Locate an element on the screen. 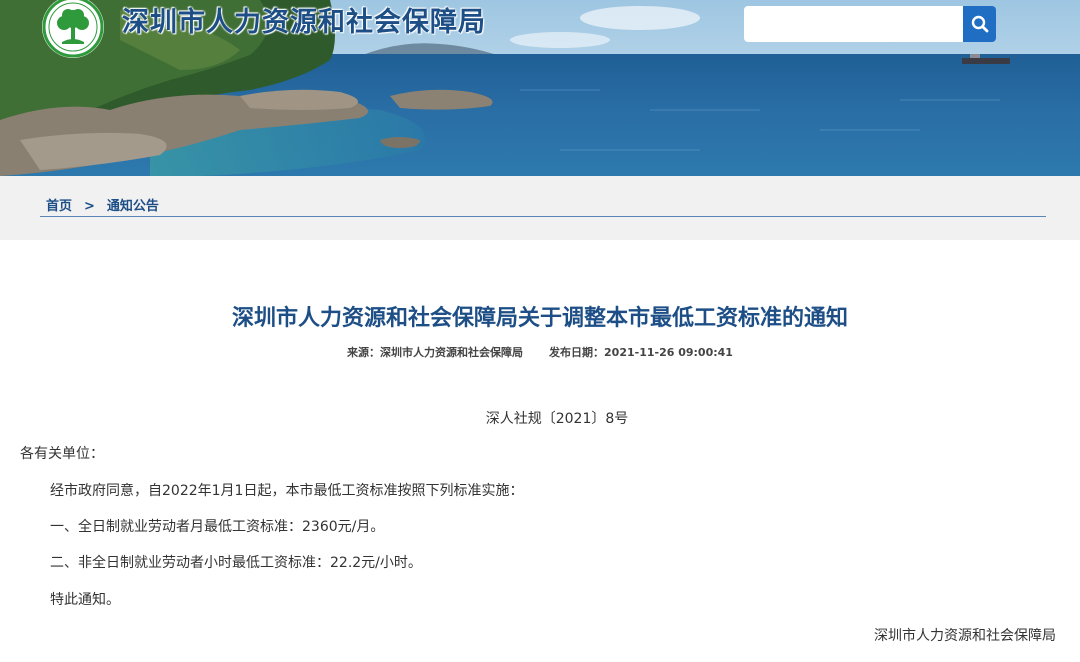  search-button is located at coordinates (979, 24).